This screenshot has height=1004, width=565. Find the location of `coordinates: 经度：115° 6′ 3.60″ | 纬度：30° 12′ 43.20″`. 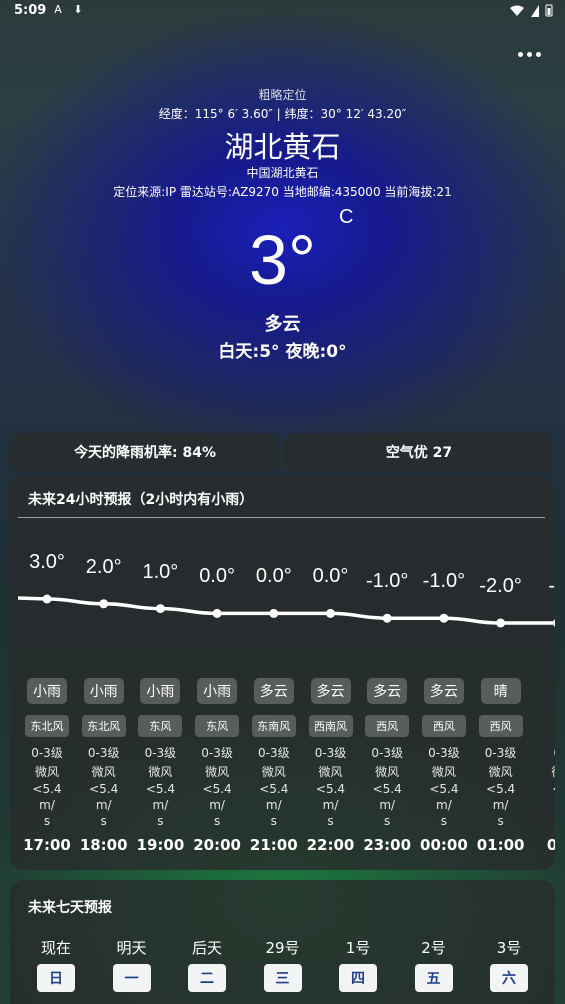

coordinates: 经度：115° 6′ 3.60″ | 纬度：30° 12′ 43.20″ is located at coordinates (282, 114).